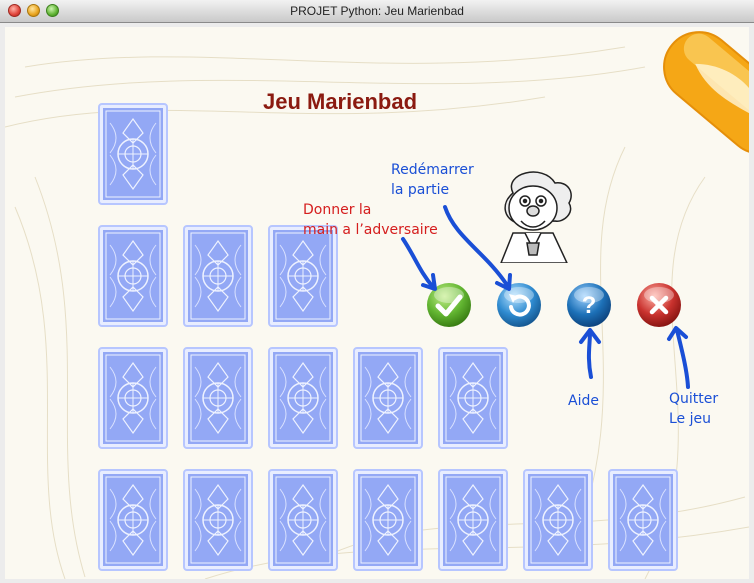  I want to click on title-bar: PROJET Python: Jeu Marienbad, so click(377, 11).